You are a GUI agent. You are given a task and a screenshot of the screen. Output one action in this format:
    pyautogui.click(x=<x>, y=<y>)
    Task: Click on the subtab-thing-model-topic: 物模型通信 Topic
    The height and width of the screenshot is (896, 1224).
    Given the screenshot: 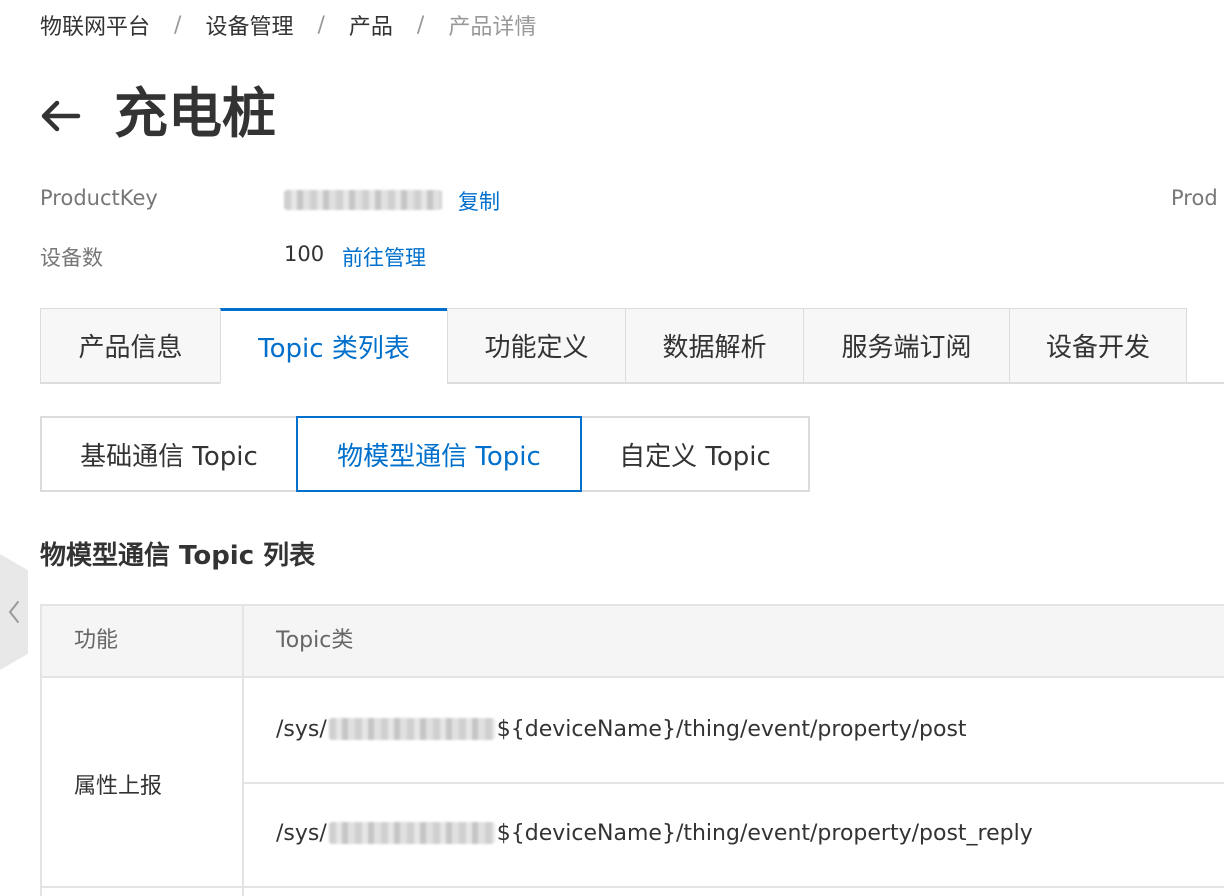 What is the action you would take?
    pyautogui.click(x=439, y=454)
    